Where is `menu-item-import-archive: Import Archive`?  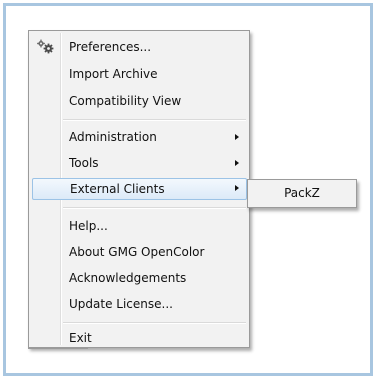
menu-item-import-archive: Import Archive is located at coordinates (139, 74).